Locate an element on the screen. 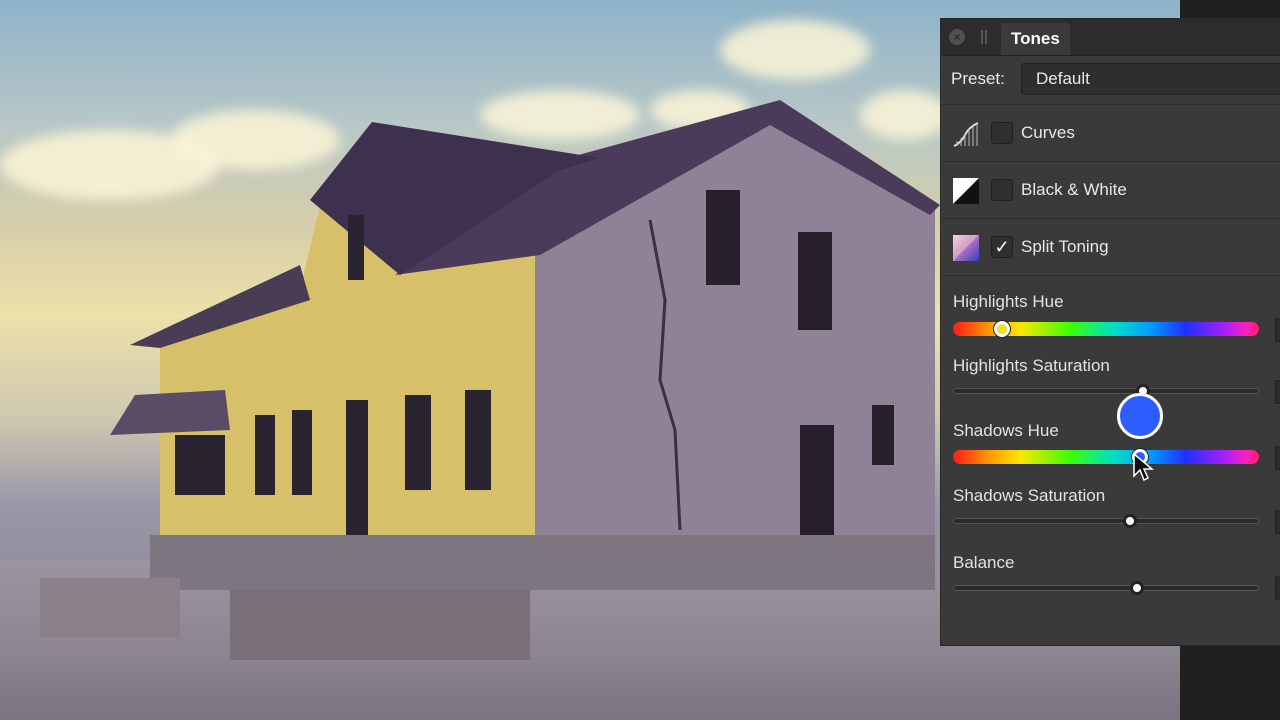 This screenshot has width=1280, height=720. close-icon: × is located at coordinates (957, 37).